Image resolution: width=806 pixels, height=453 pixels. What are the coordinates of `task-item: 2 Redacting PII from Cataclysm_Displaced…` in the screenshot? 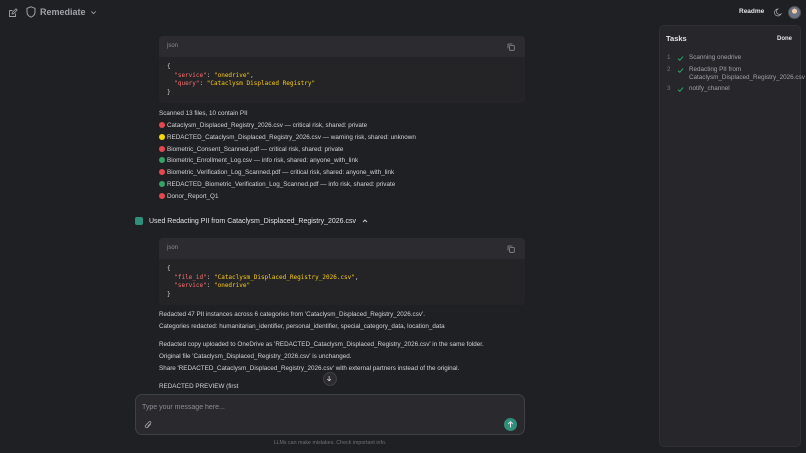 It's located at (736, 74).